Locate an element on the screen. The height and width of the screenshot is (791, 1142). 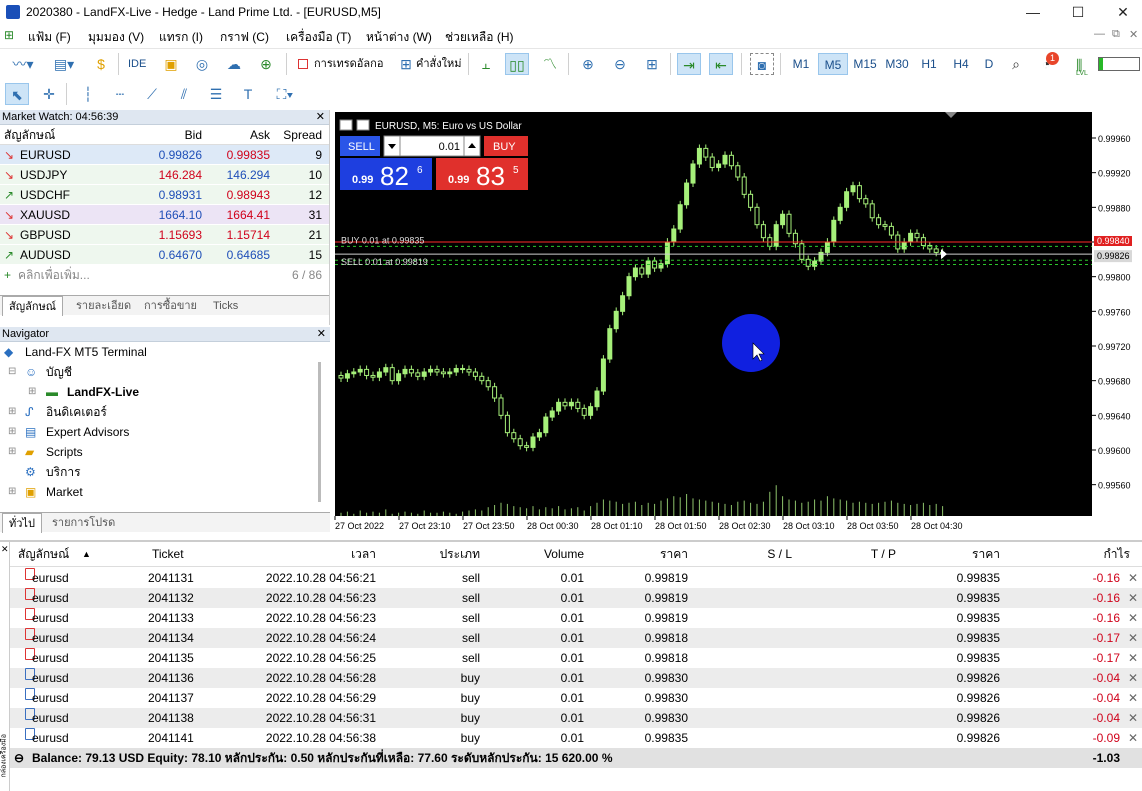
nav-item-indicators: ⊞ ᔑ อินดิเคเตอร์ is located at coordinates (165, 412).